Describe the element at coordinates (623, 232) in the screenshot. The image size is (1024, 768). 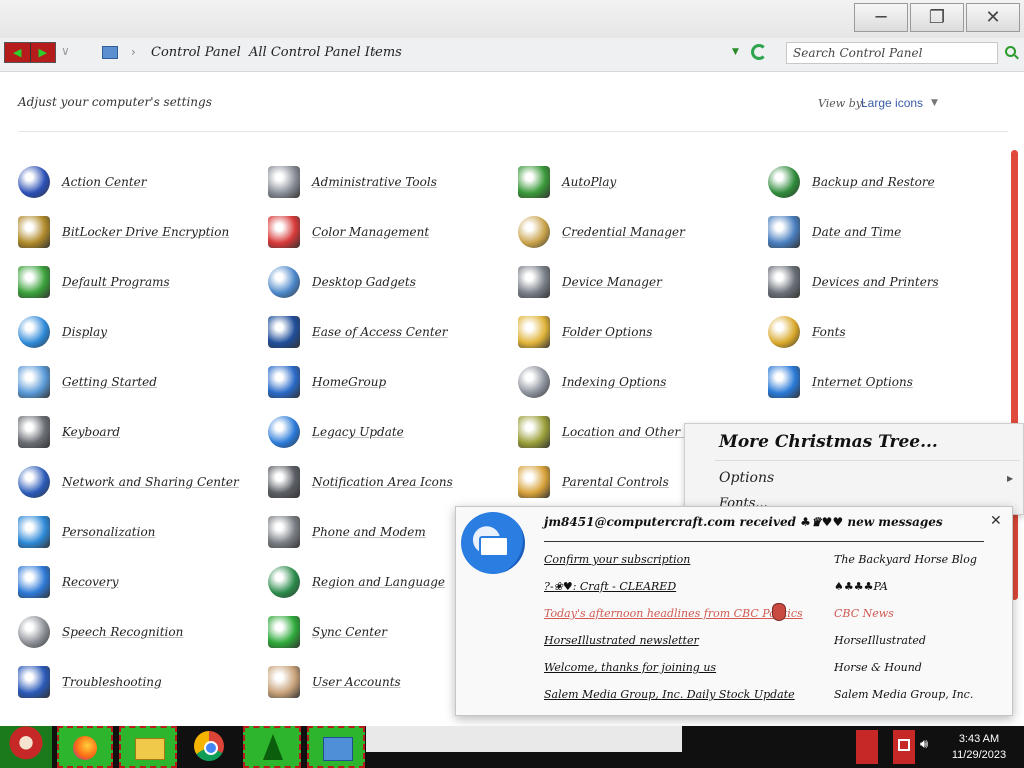
I see `cp-item-label: Credential Manager` at that location.